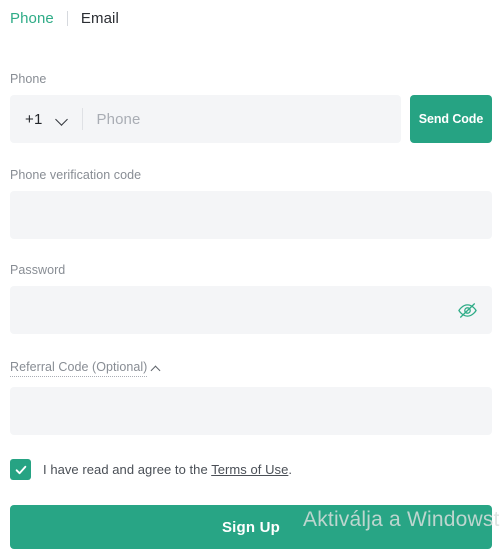 The image size is (502, 549). What do you see at coordinates (467, 310) in the screenshot?
I see `eye-off-icon` at bounding box center [467, 310].